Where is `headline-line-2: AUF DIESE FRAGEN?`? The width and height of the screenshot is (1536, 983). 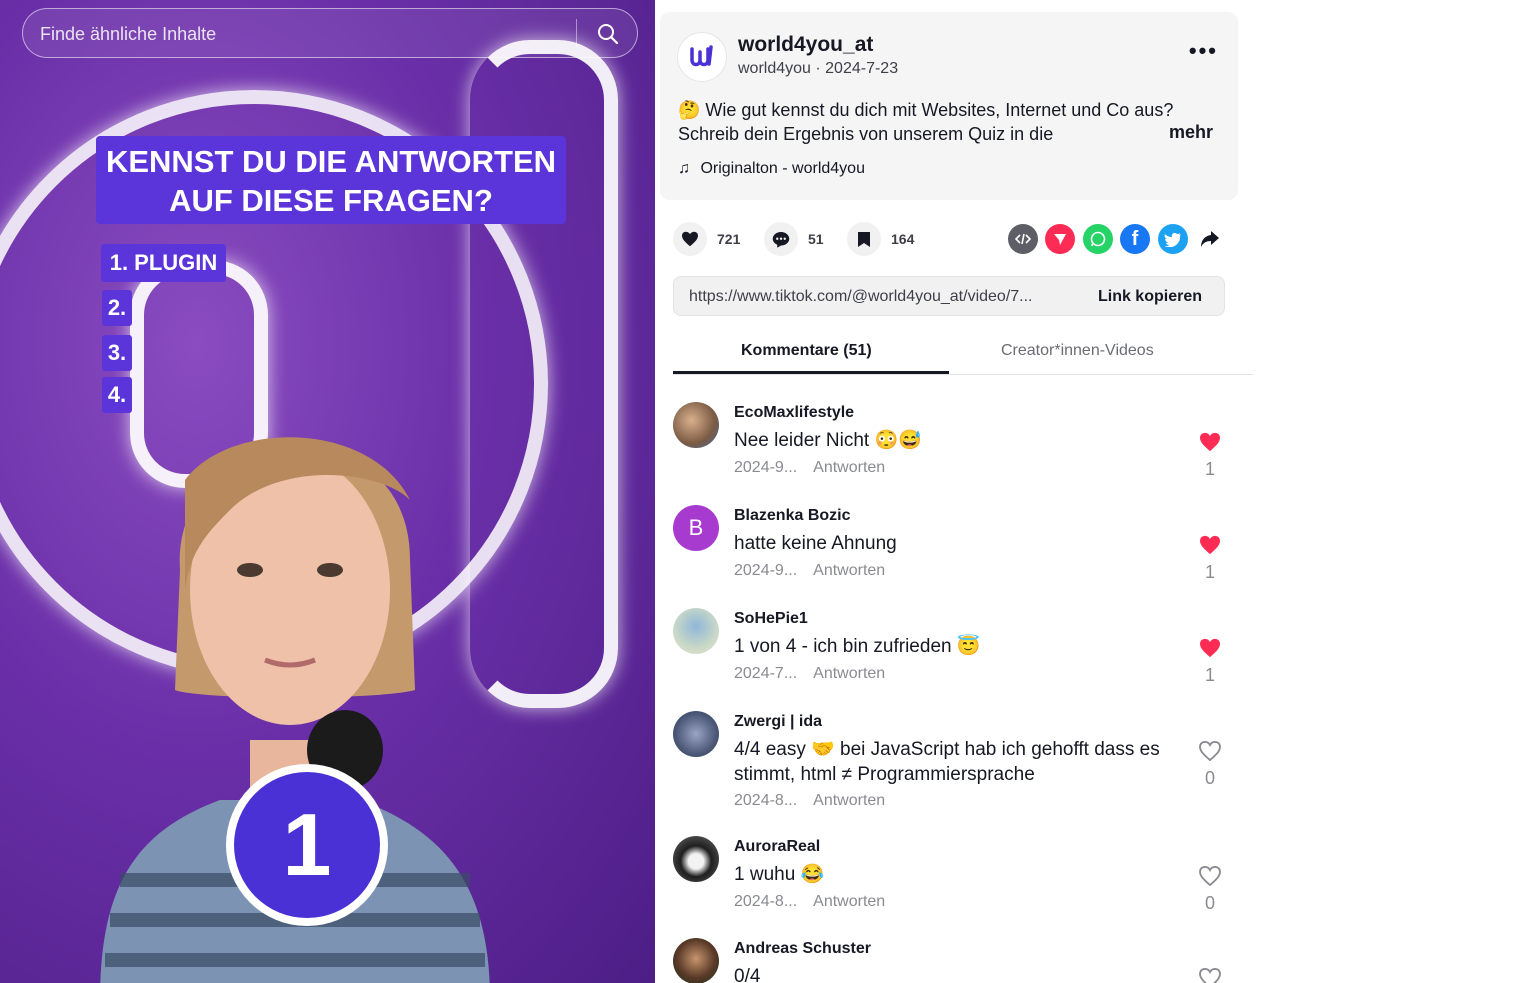 headline-line-2: AUF DIESE FRAGEN? is located at coordinates (331, 200).